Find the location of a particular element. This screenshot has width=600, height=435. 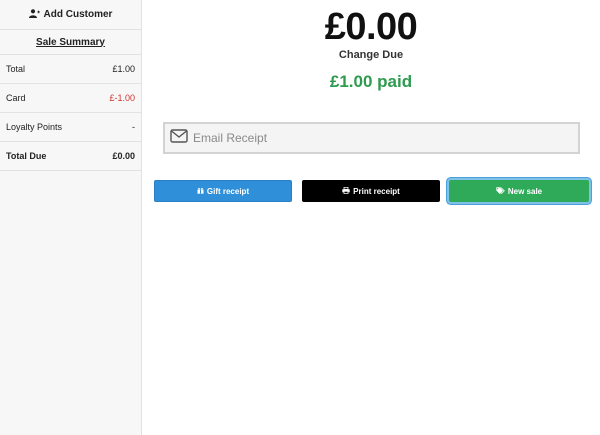

print-receipt-label: Print receipt is located at coordinates (376, 191).